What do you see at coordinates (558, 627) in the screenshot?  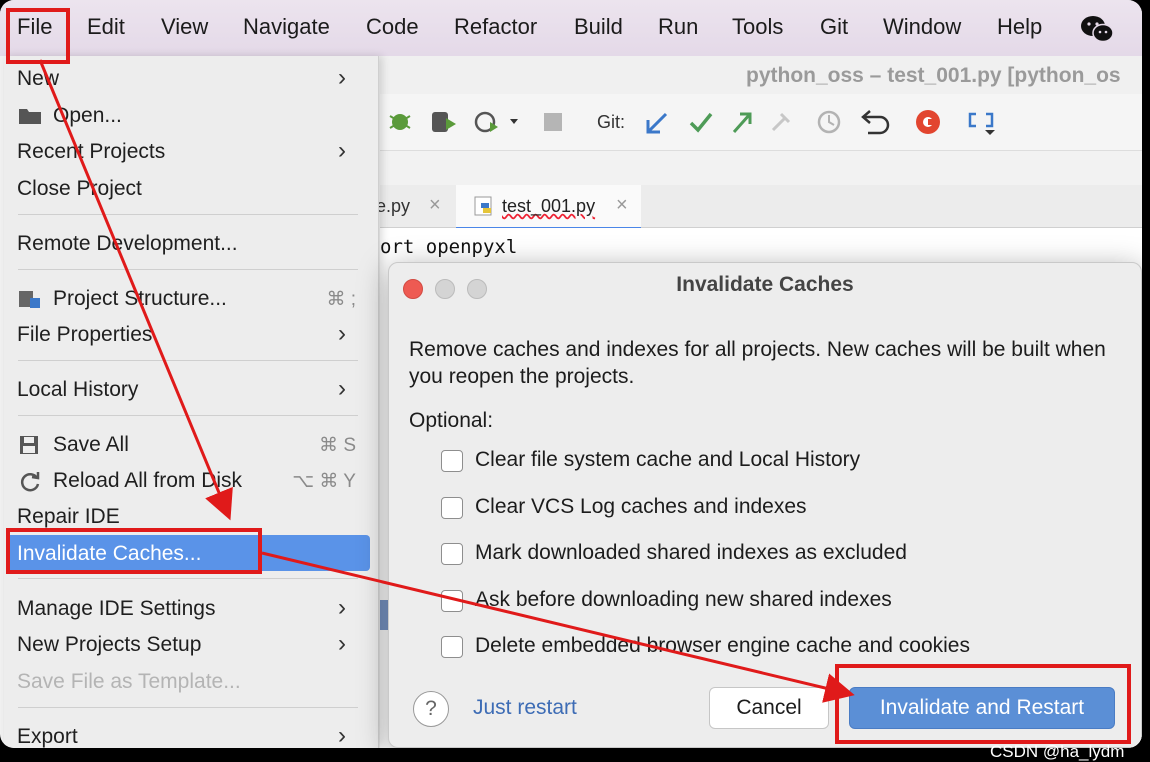 I see `arrow-invalidate-to-restart` at bounding box center [558, 627].